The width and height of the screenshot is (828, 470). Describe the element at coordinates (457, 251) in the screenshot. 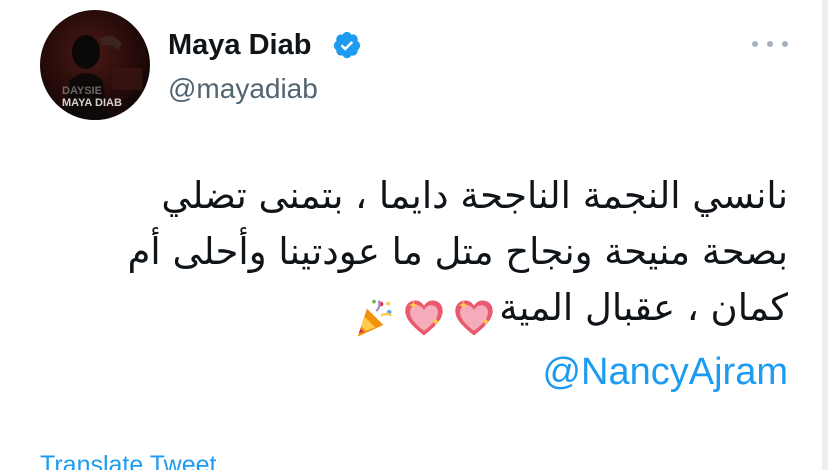

I see `tweet-line: بصحة منيحة ونجاح متل ما عودتينا وأحلى أم` at that location.